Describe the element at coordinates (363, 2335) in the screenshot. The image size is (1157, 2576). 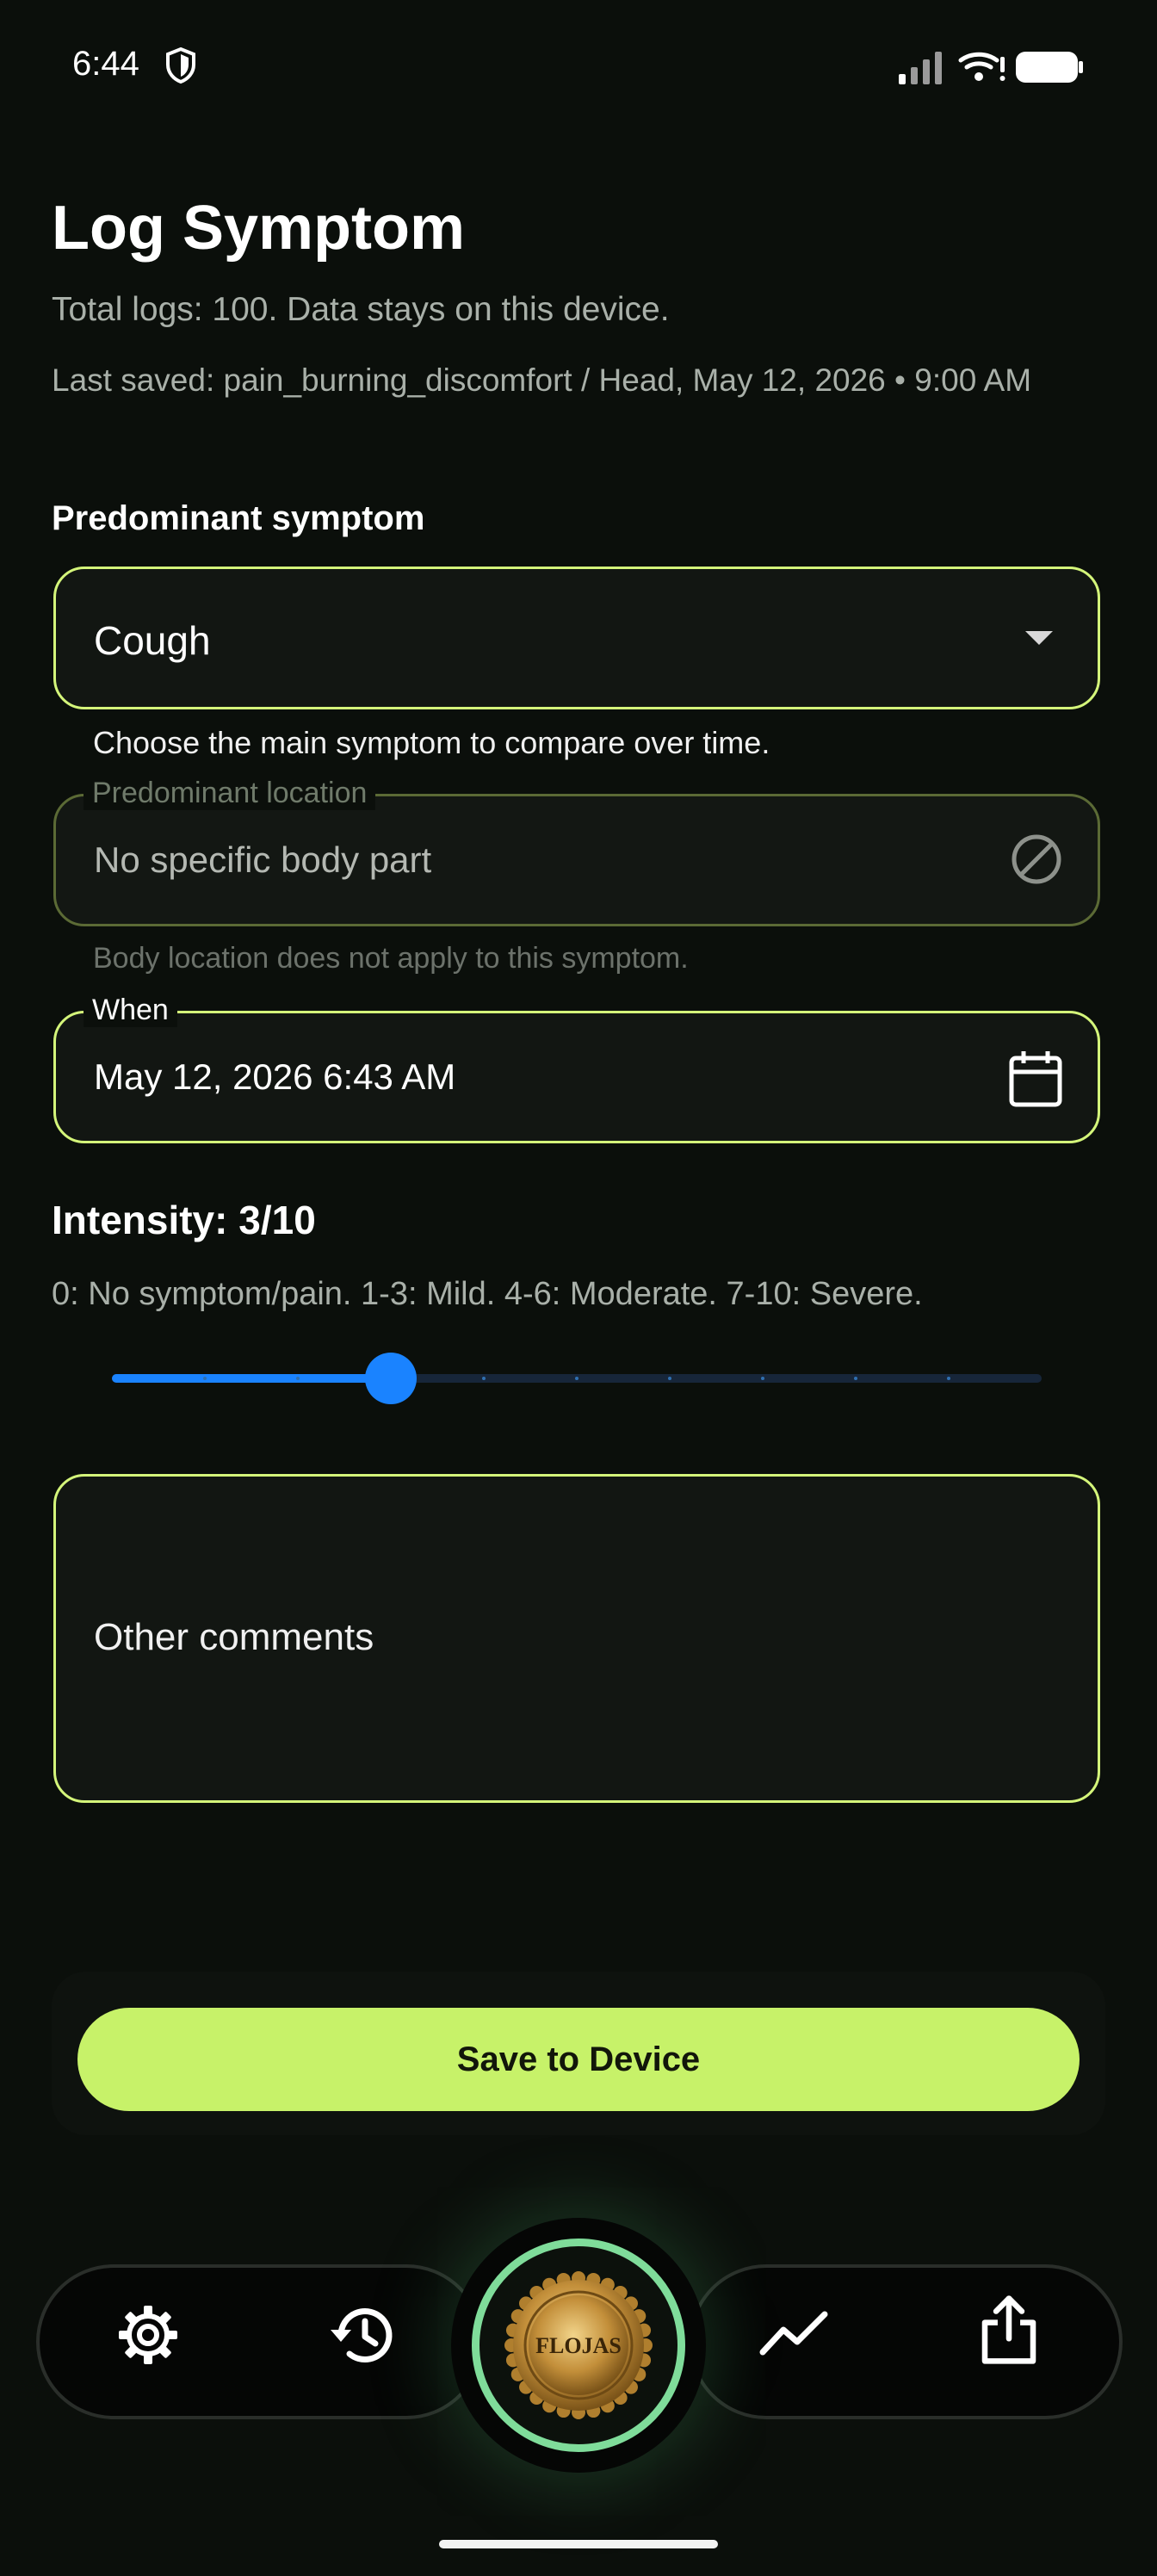
I see `history-icon` at that location.